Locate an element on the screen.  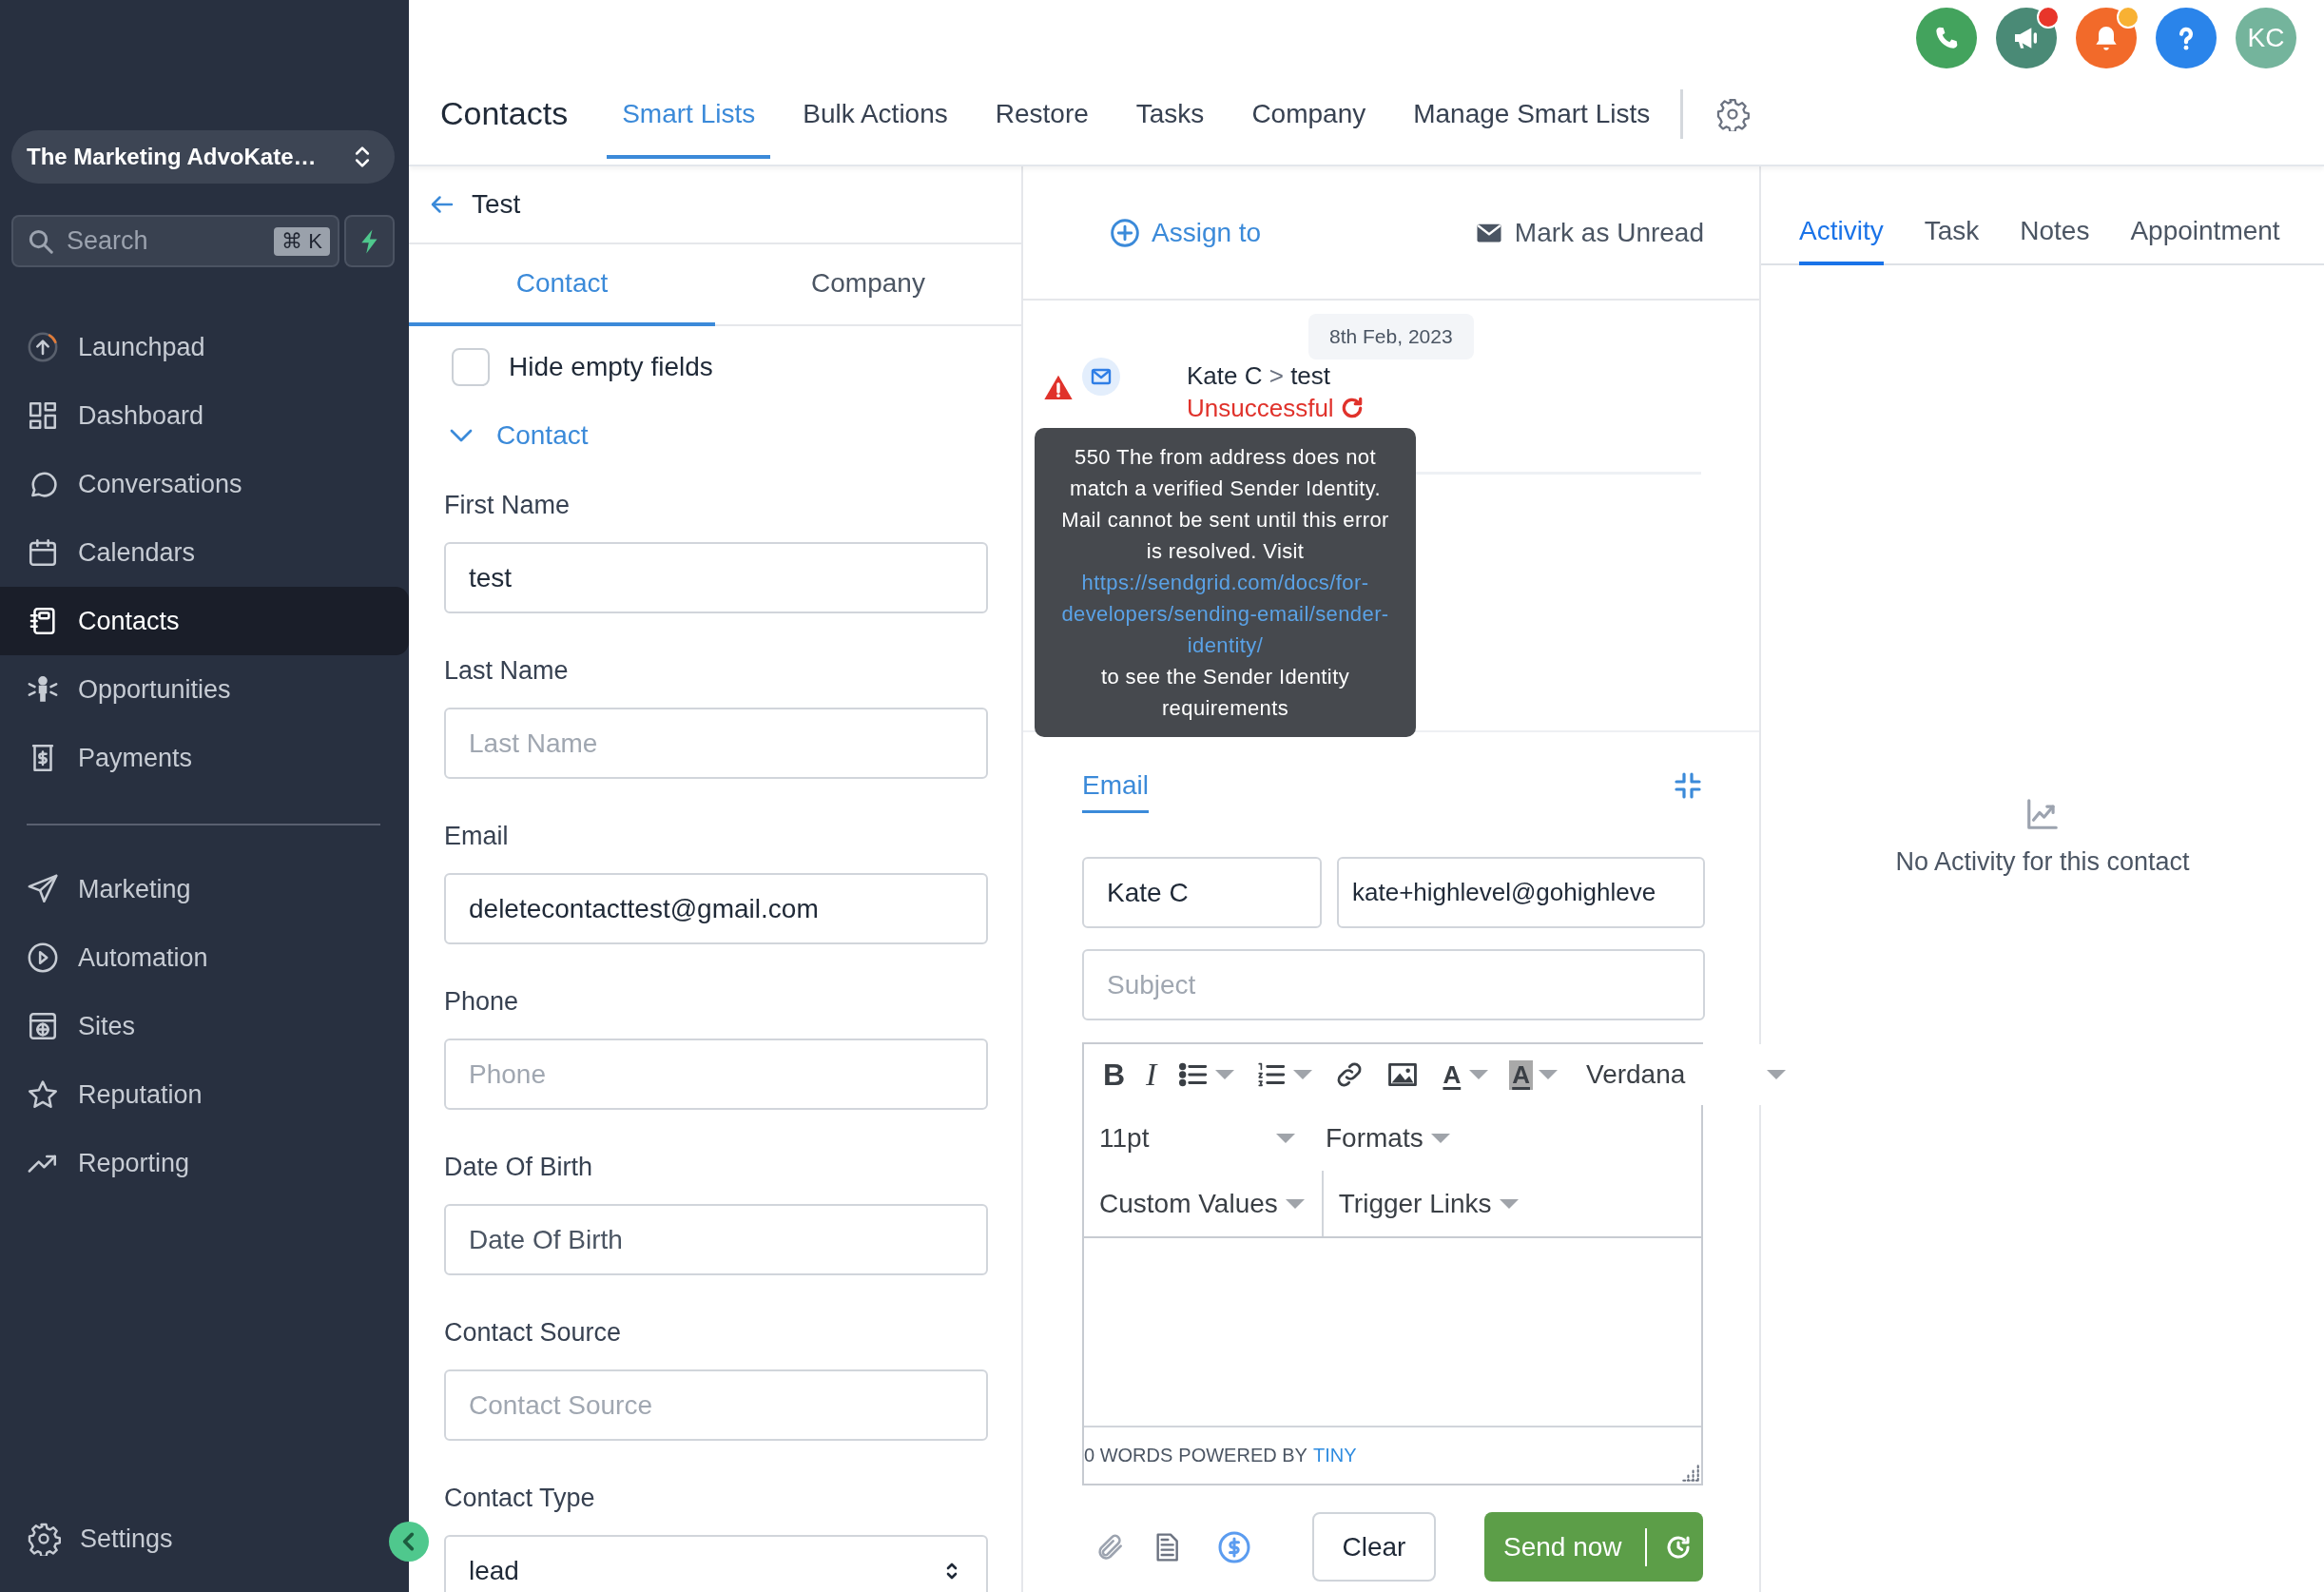
font-dropdown: Verdana is located at coordinates (1686, 1075).